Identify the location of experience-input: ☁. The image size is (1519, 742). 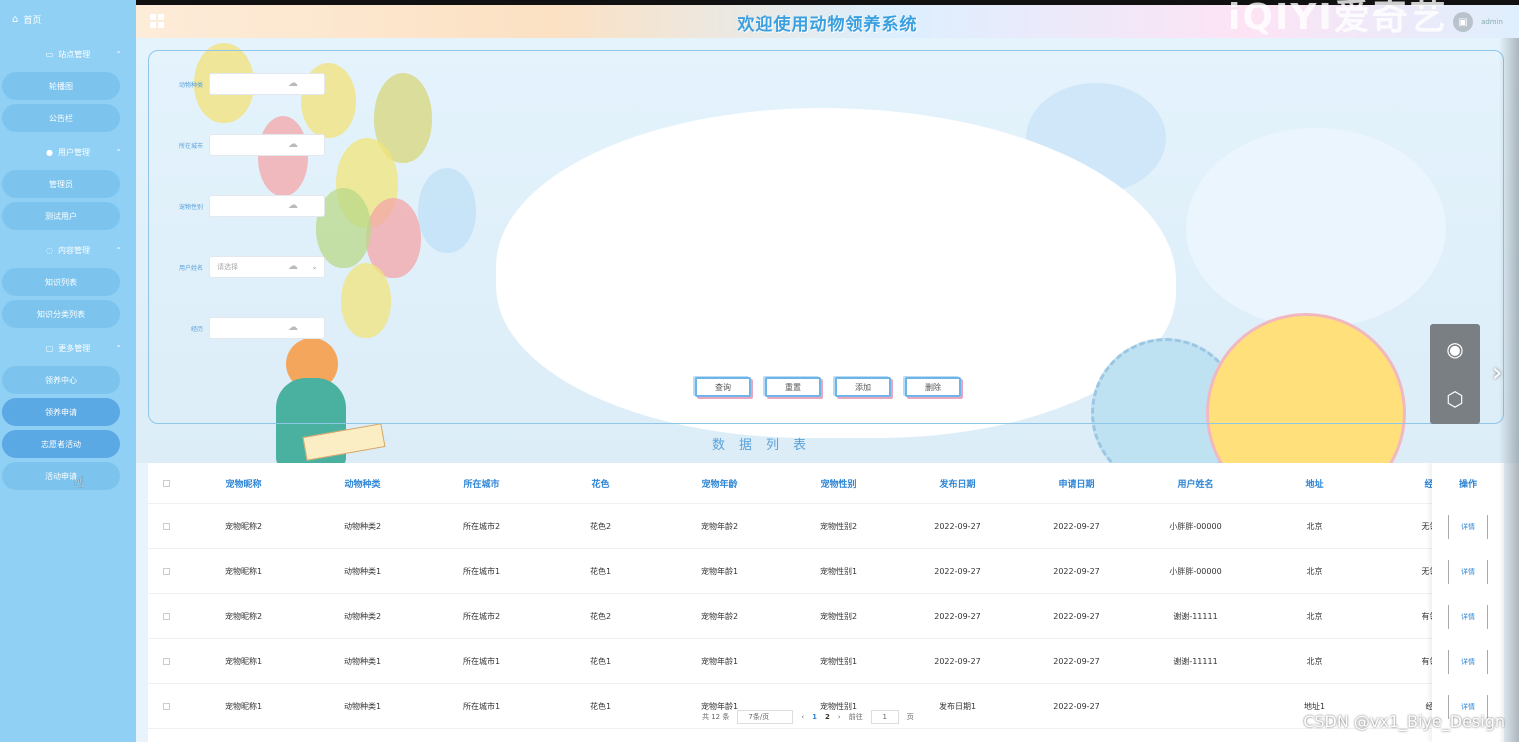
(267, 328).